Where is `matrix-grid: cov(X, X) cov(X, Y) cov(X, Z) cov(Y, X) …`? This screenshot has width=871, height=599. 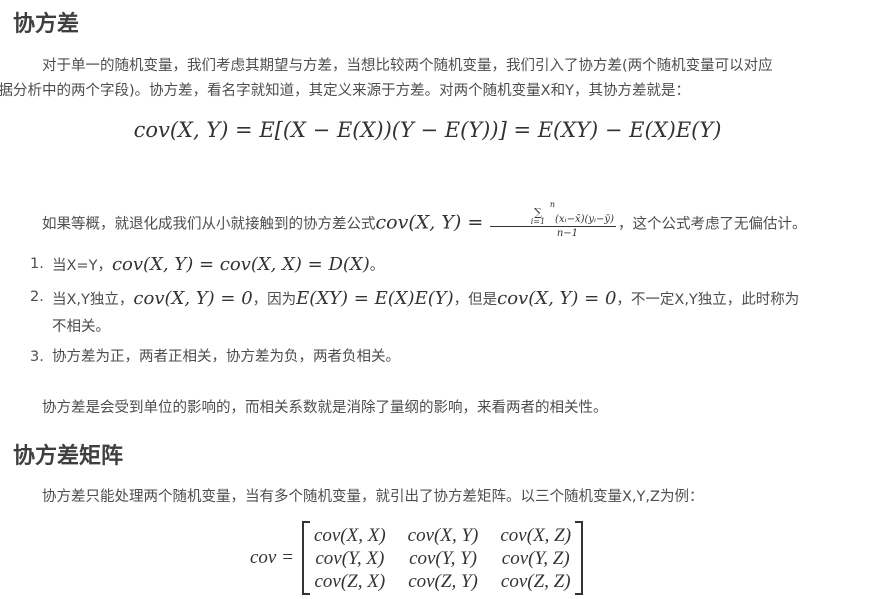 matrix-grid: cov(X, X) cov(X, Y) cov(X, Z) cov(Y, X) … is located at coordinates (442, 558).